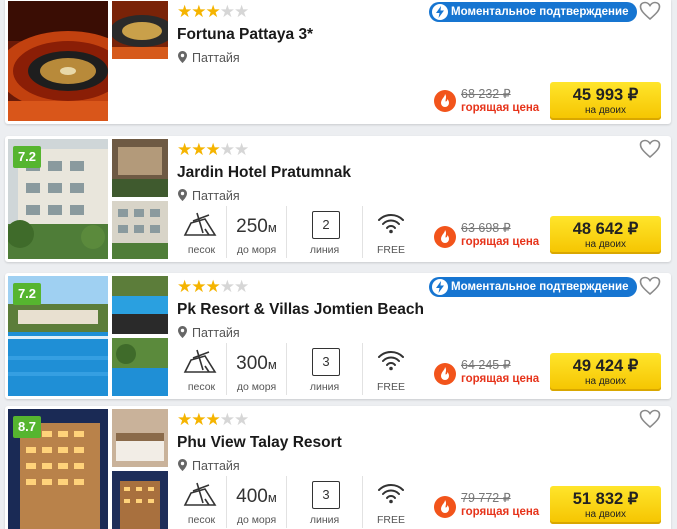  Describe the element at coordinates (486, 365) in the screenshot. I see `old-price: 64 245 ₽` at that location.